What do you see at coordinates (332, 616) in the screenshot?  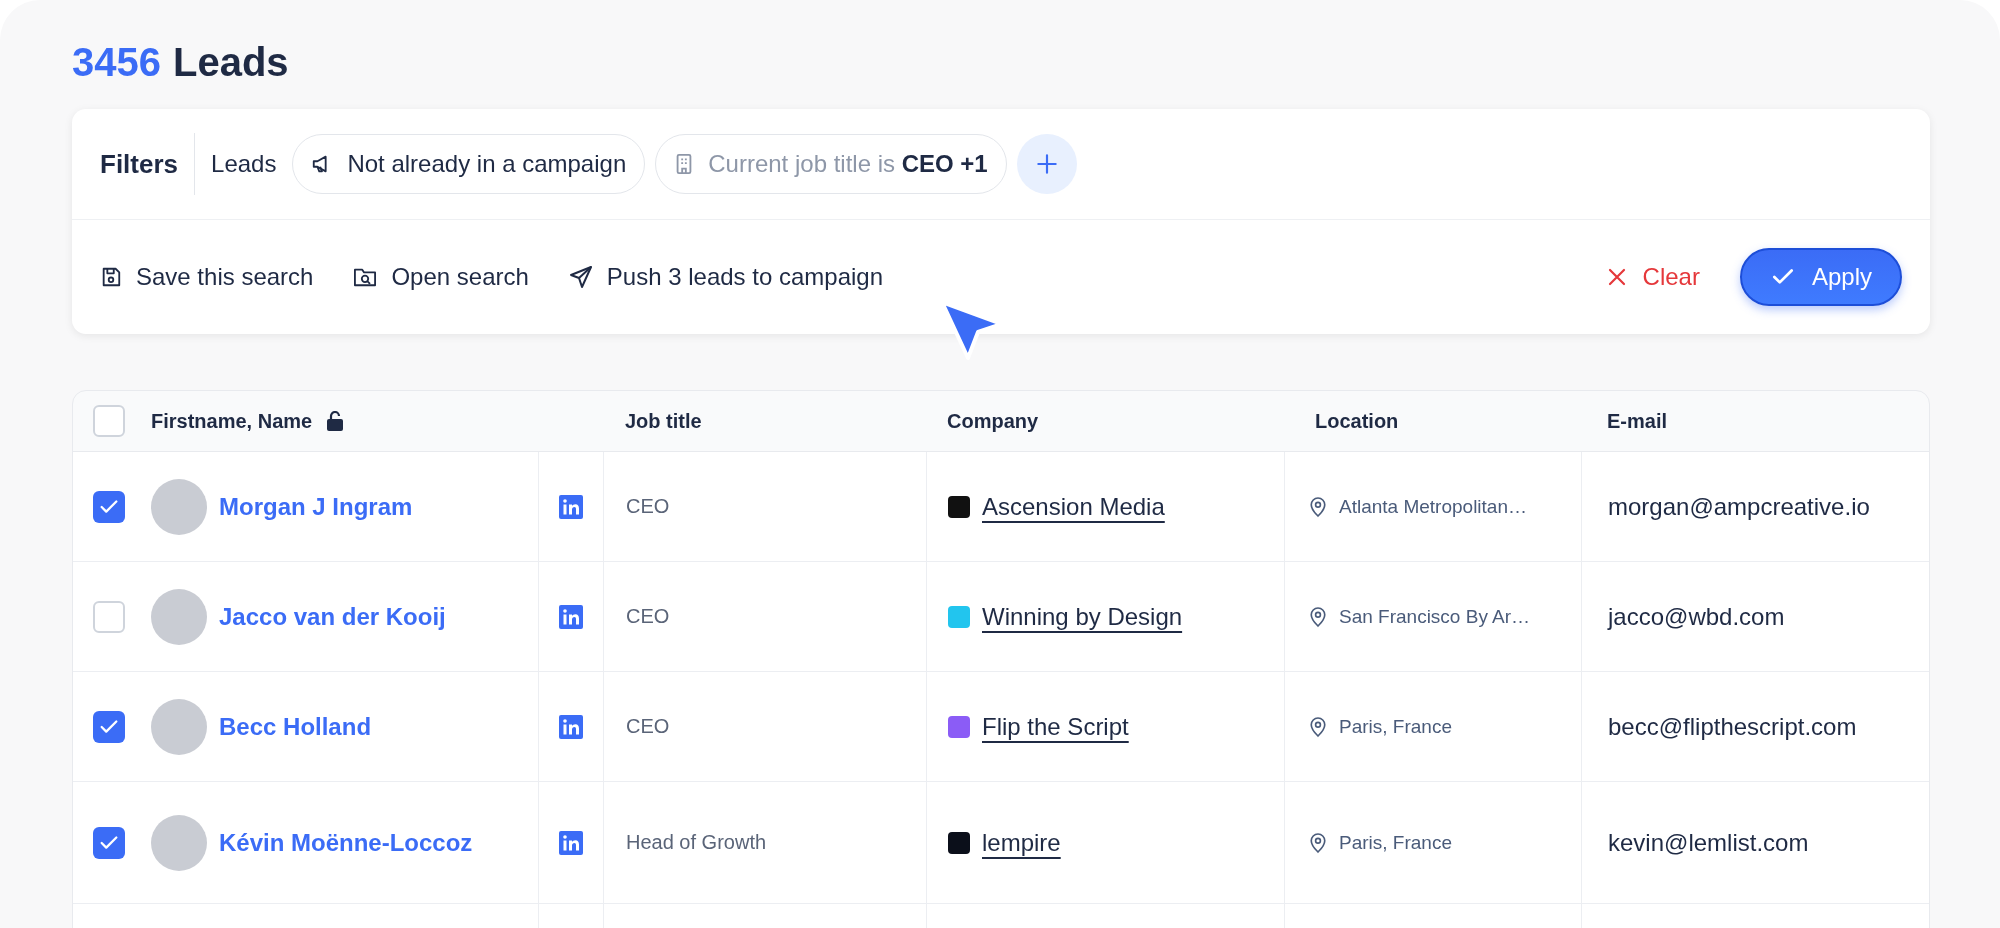 I see `lead-name-link: Jacco van der Kooij` at bounding box center [332, 616].